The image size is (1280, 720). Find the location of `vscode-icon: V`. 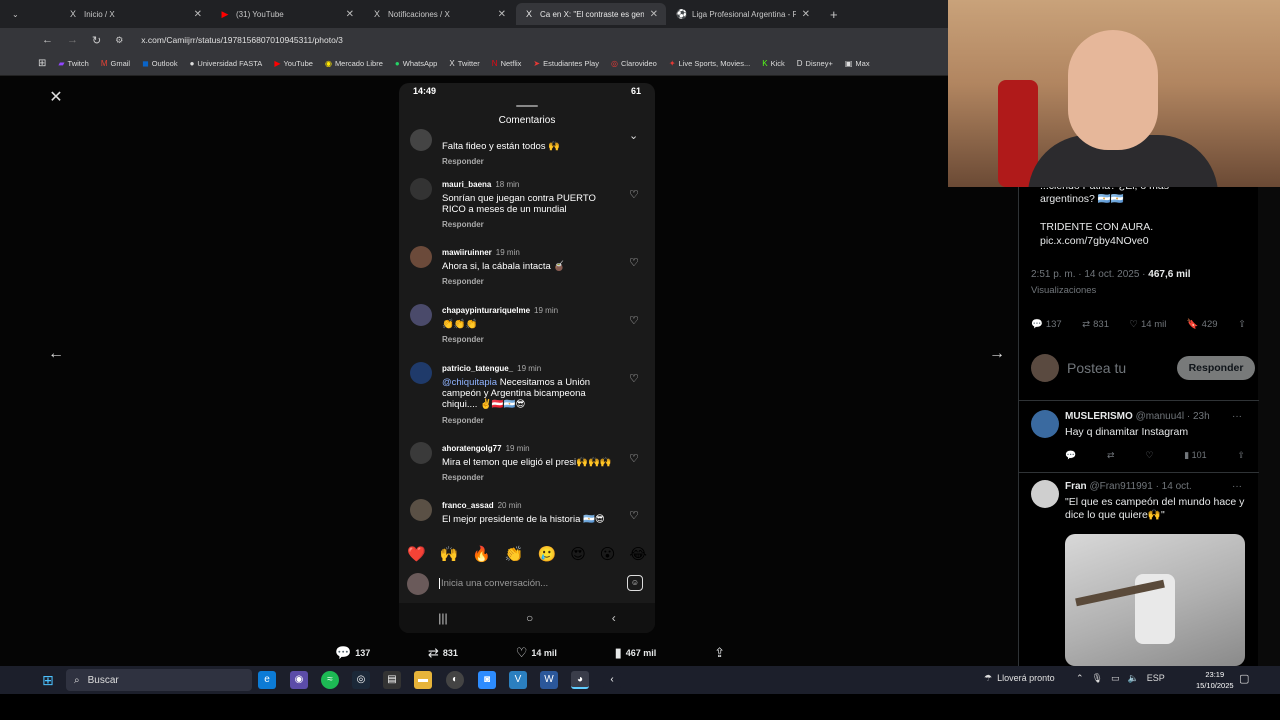

vscode-icon: V is located at coordinates (518, 680).